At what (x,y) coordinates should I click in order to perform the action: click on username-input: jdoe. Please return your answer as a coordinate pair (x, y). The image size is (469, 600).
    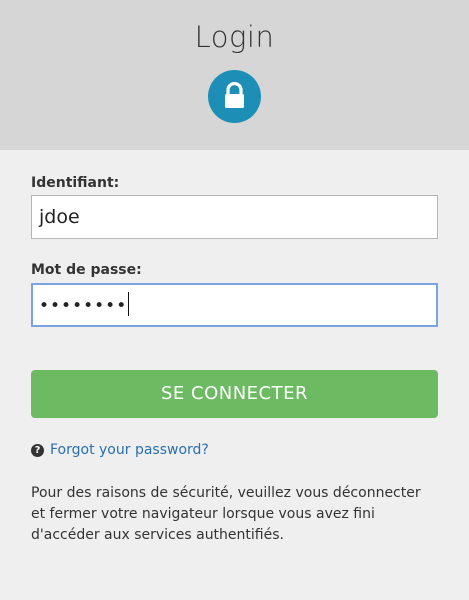
    Looking at the image, I should click on (234, 217).